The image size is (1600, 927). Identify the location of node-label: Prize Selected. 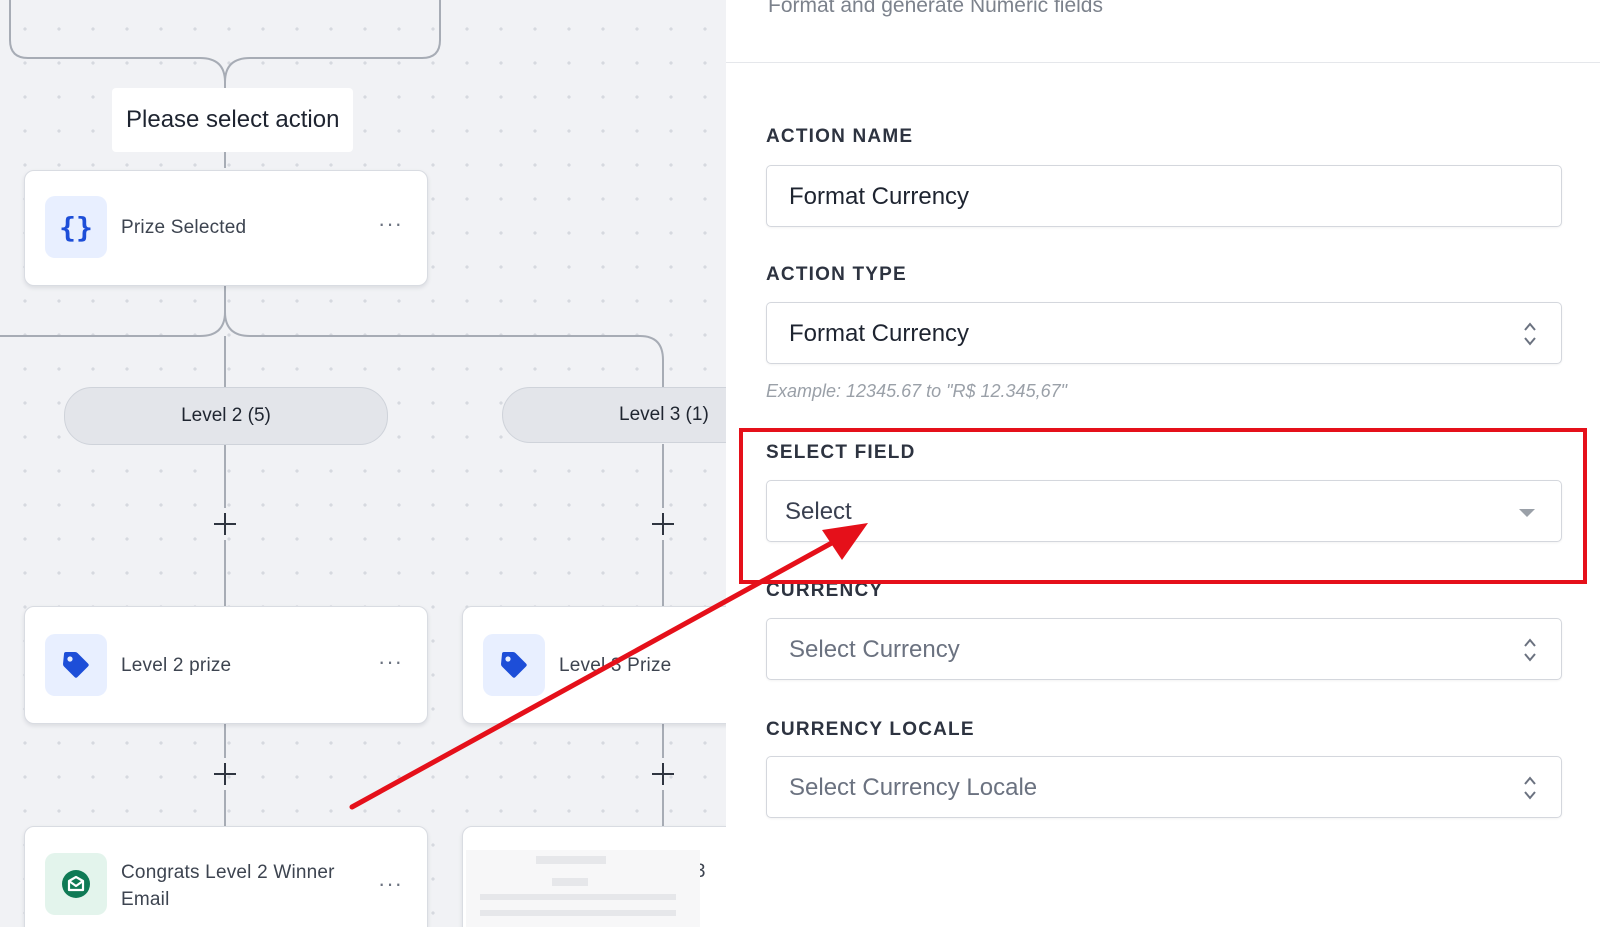
(184, 227).